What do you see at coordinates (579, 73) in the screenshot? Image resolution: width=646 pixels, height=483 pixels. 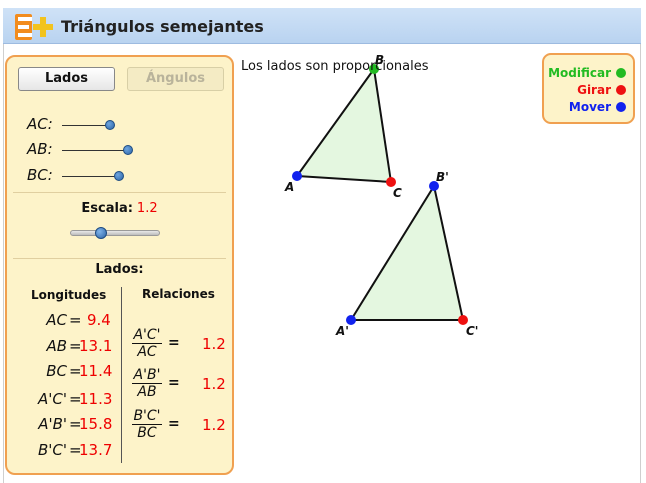 I see `legend-modificar: Modificar` at bounding box center [579, 73].